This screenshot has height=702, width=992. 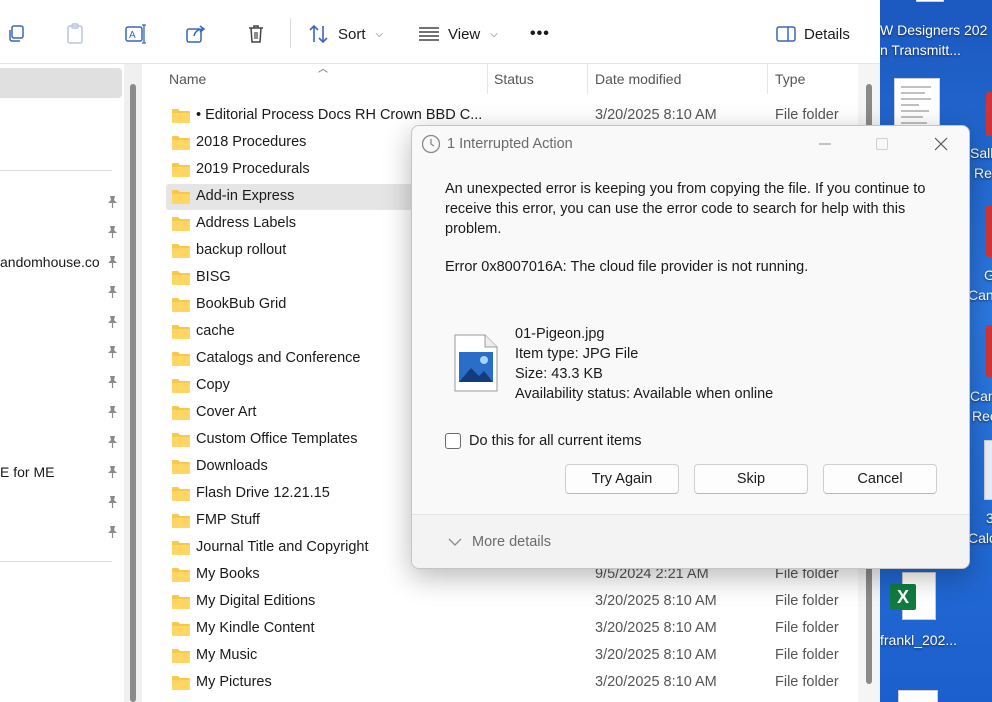 What do you see at coordinates (241, 304) in the screenshot?
I see `file-name: BookBub Grid` at bounding box center [241, 304].